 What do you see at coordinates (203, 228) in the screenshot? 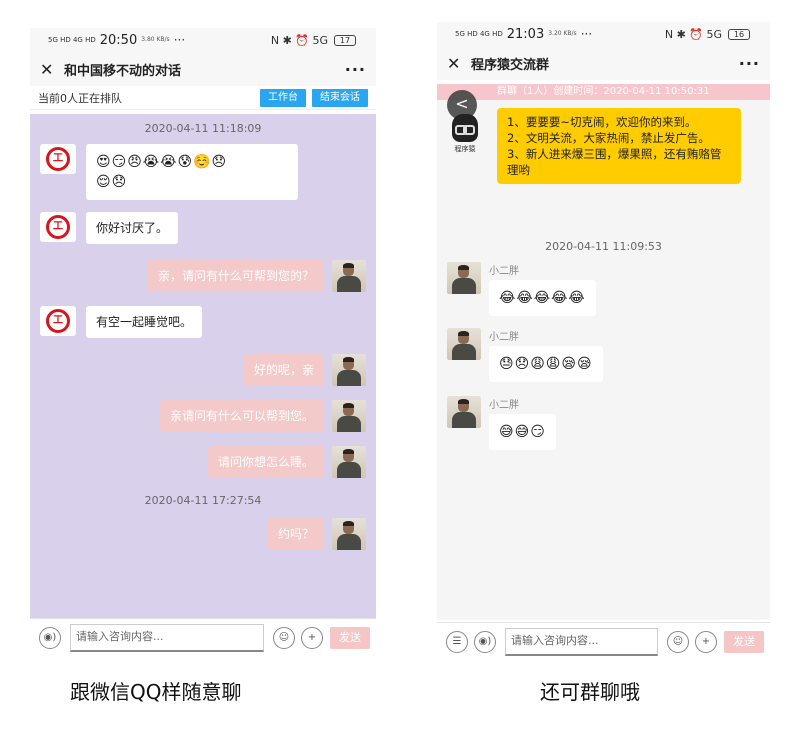
I see `message-row: 工 你好讨厌了。` at bounding box center [203, 228].